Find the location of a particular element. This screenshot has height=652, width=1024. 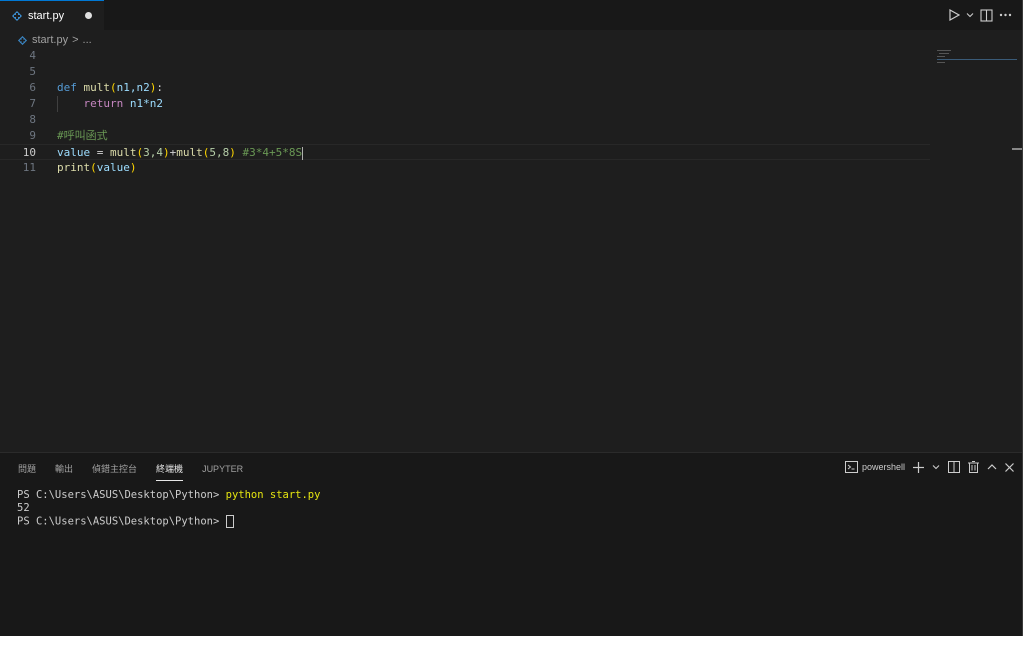

shell-name: powershell is located at coordinates (883, 467).